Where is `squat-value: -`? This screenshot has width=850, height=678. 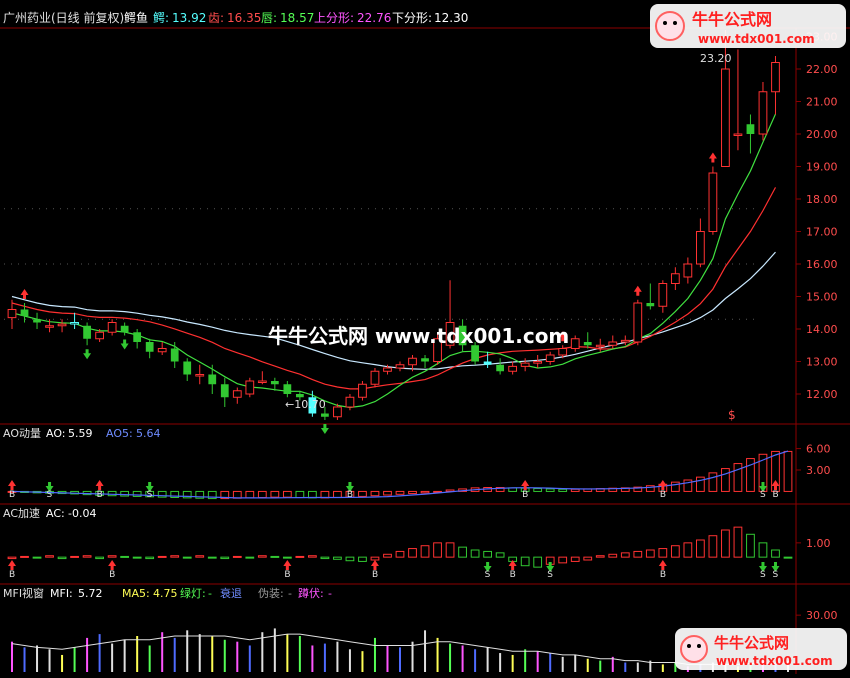
squat-value: - is located at coordinates (330, 593).